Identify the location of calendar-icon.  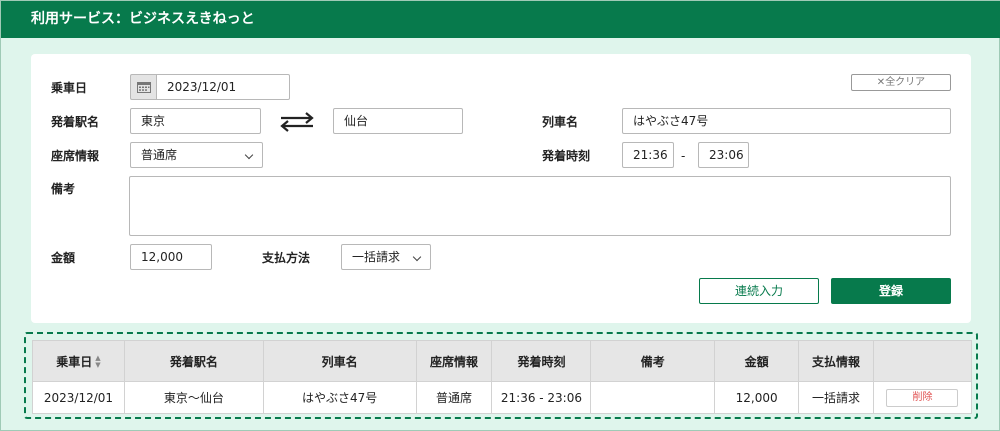
(143, 87).